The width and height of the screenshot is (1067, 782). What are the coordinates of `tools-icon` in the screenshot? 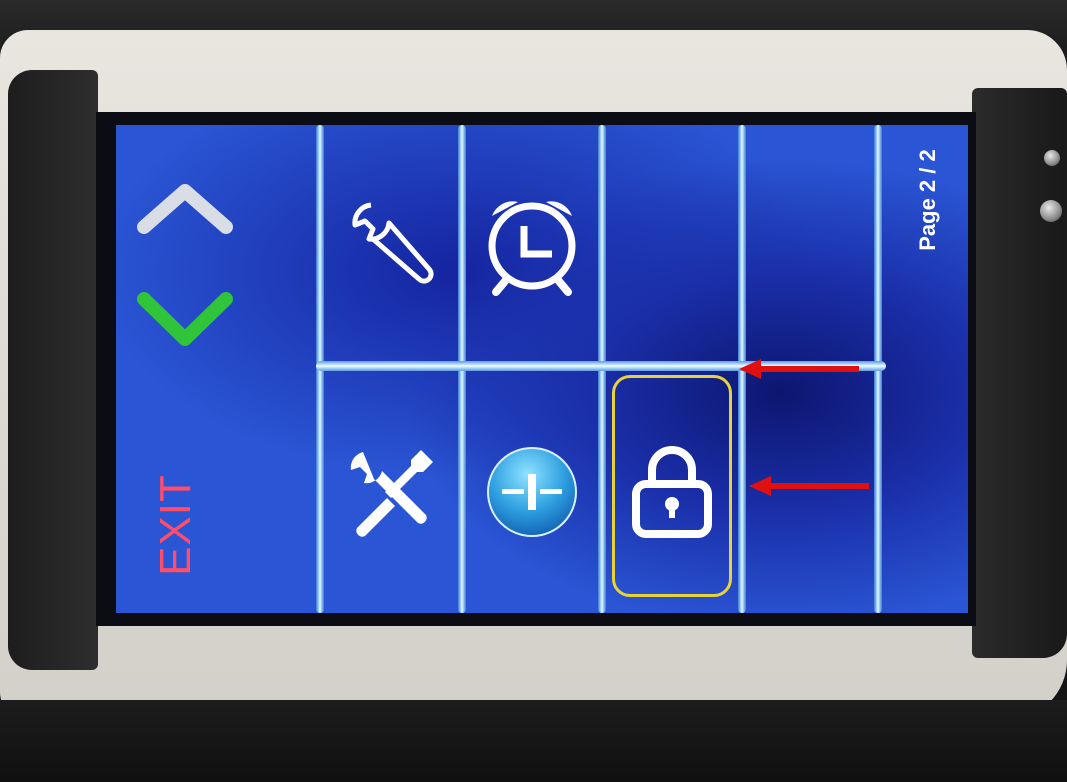 It's located at (391, 493).